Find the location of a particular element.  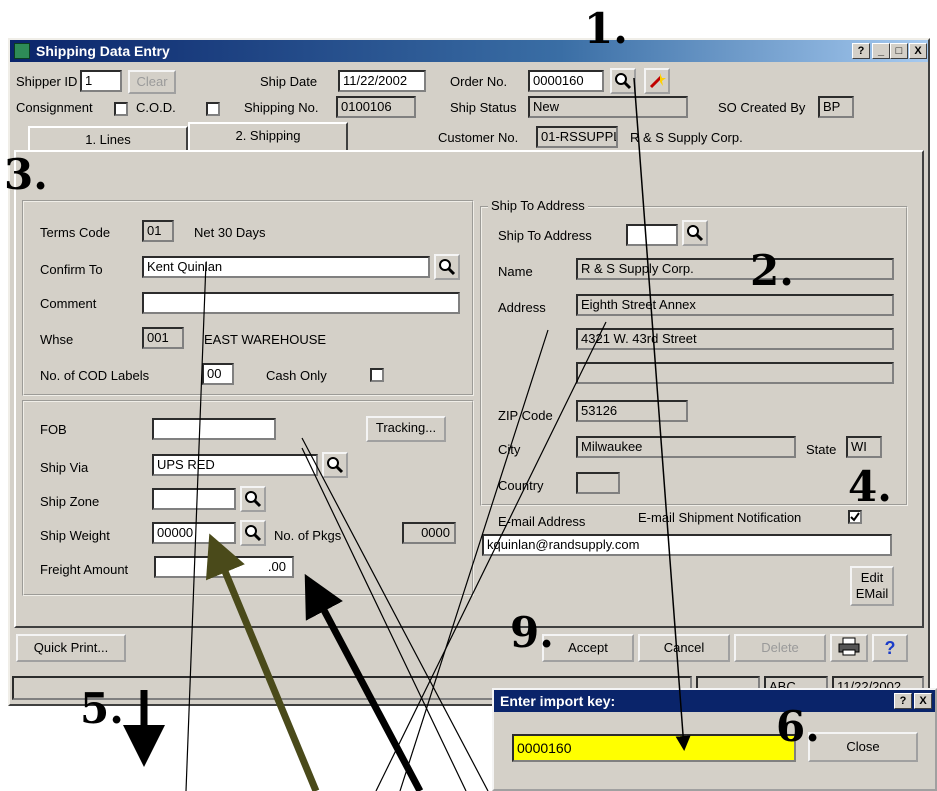

annotation-3: 3. is located at coordinates (26, 174).